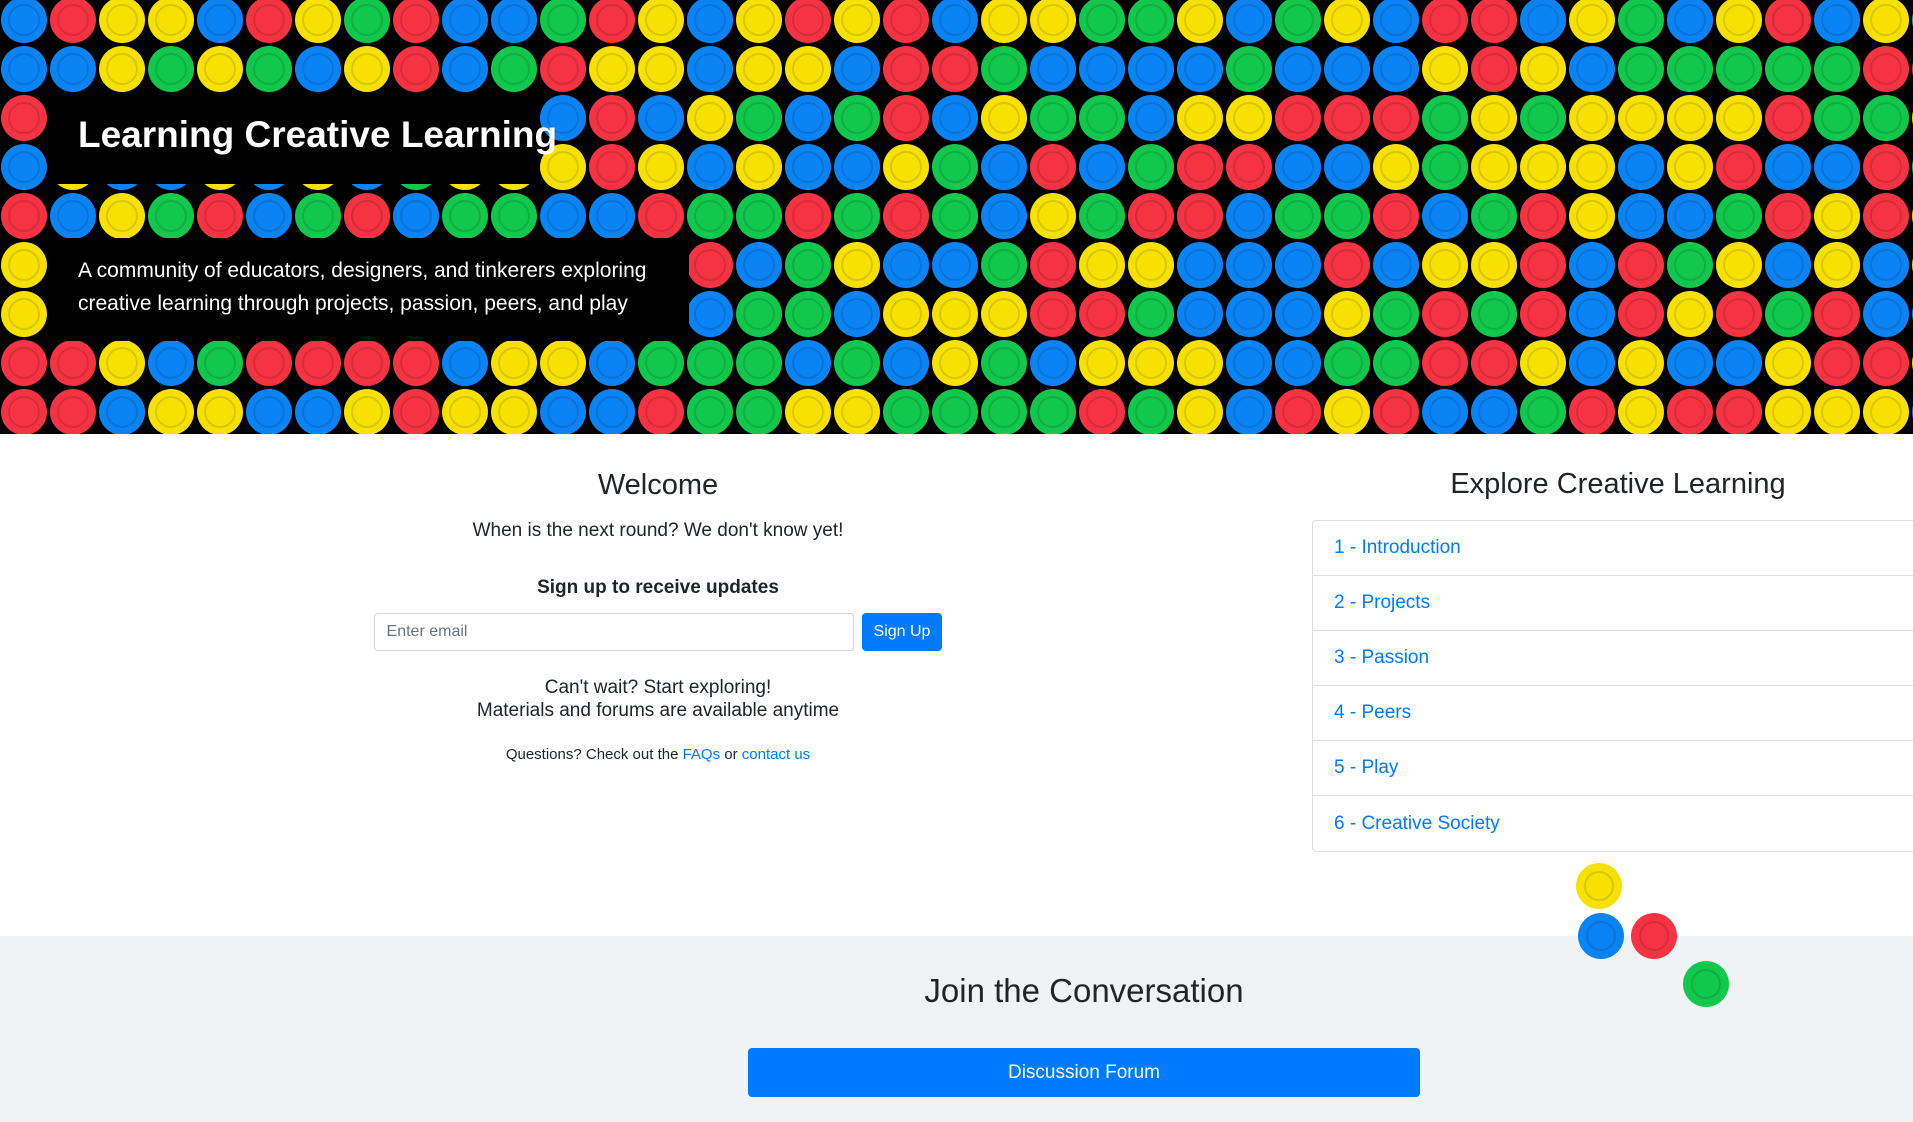 The height and width of the screenshot is (1122, 1913). I want to click on contact-us-link: contact us, so click(776, 754).